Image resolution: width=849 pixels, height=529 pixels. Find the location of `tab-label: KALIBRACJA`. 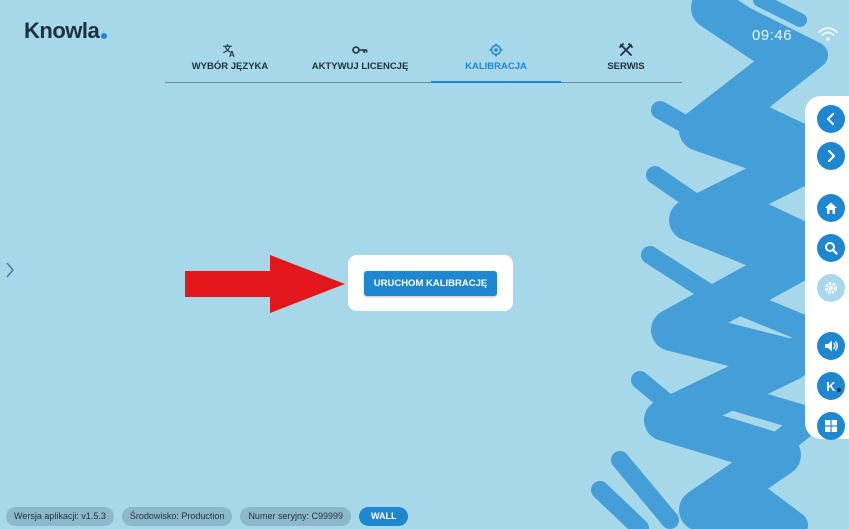

tab-label: KALIBRACJA is located at coordinates (496, 66).